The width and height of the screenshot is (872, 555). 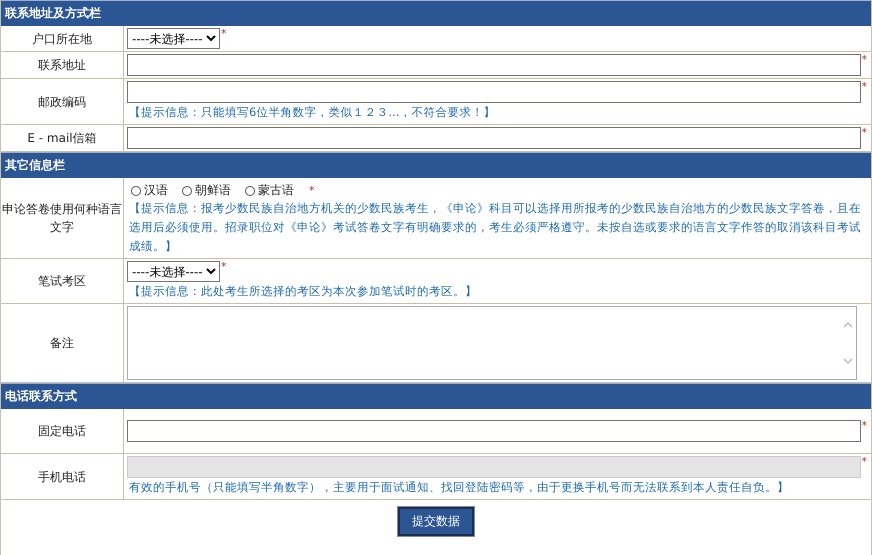 I want to click on section-header: 电话联系方式, so click(x=436, y=396).